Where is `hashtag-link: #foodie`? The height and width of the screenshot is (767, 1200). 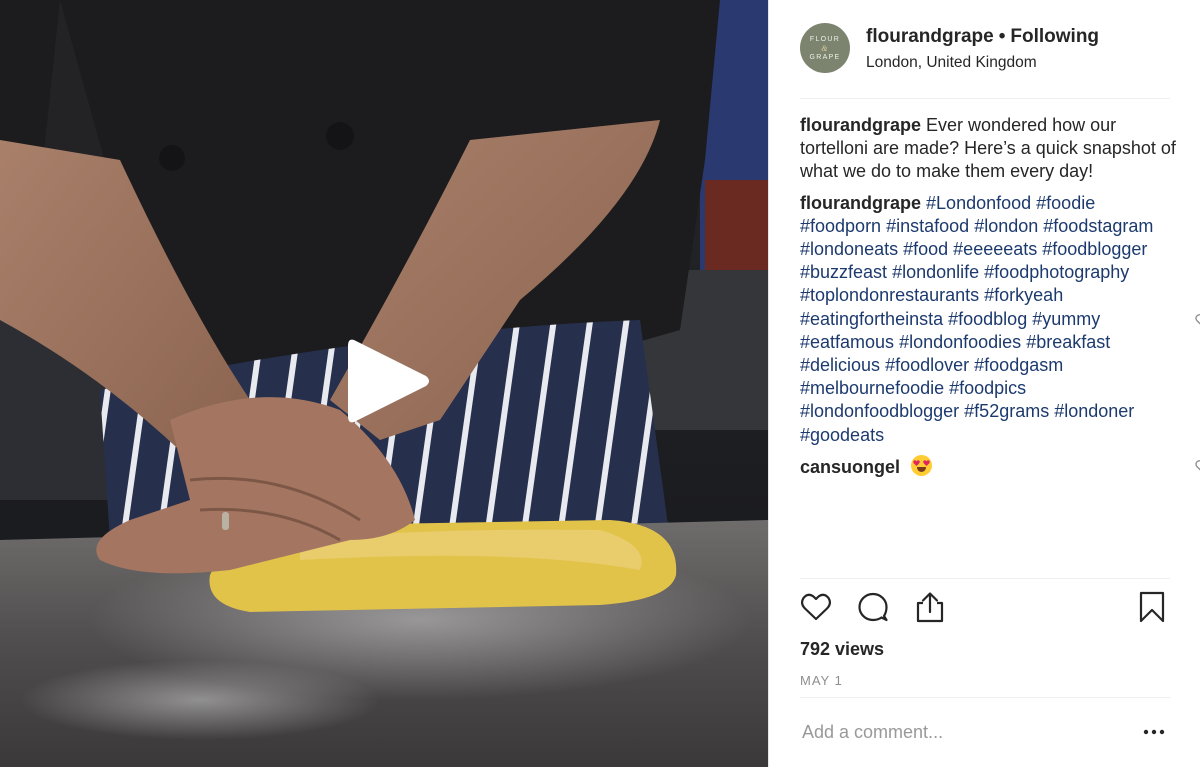
hashtag-link: #foodie is located at coordinates (1065, 203).